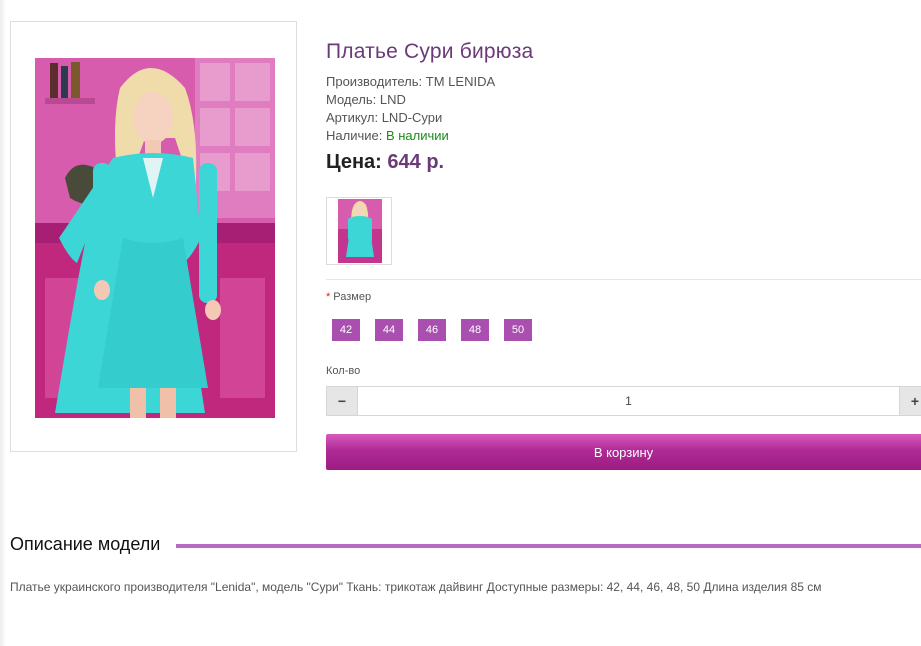  Describe the element at coordinates (518, 330) in the screenshot. I see `size-option-50: 50` at that location.